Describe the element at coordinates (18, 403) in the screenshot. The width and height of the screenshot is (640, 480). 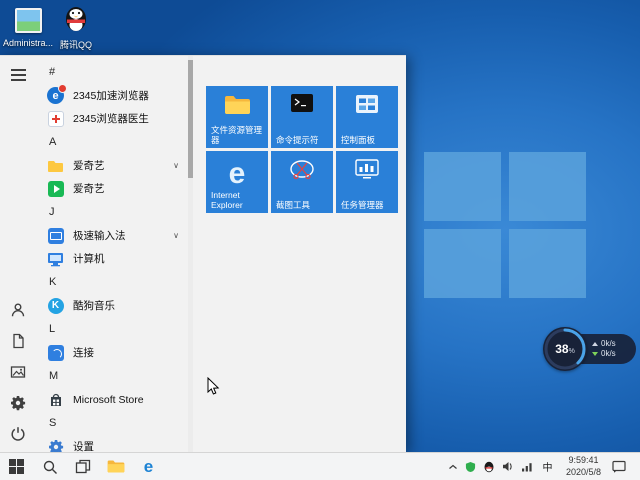
I see `settings-rail-icon` at that location.